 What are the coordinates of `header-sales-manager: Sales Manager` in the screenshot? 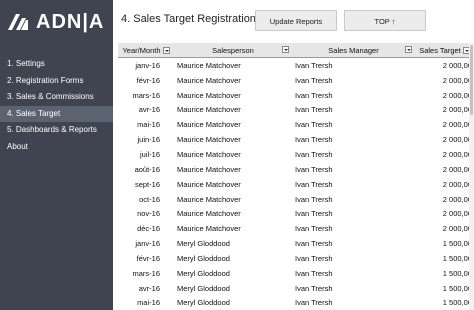 It's located at (353, 50).